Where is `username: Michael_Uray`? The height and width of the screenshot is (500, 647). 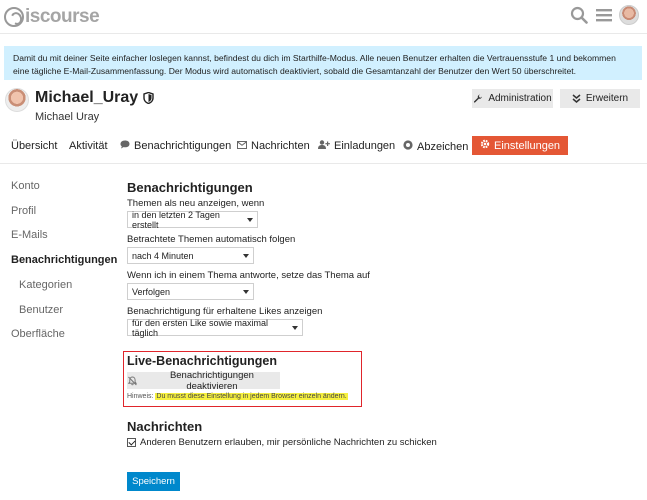
username: Michael_Uray is located at coordinates (87, 97).